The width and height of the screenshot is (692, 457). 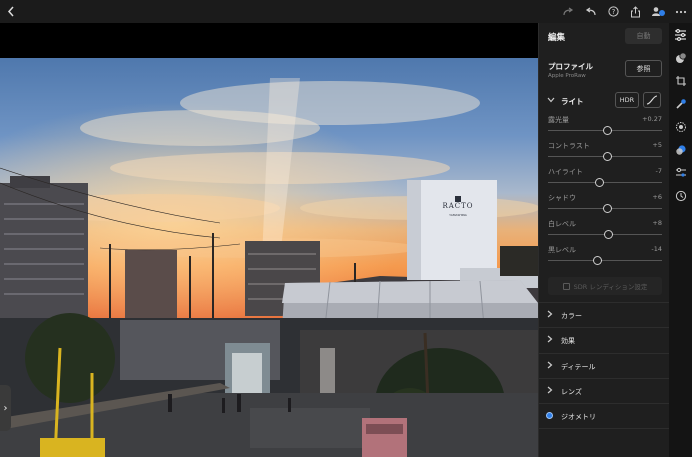 I want to click on geometry-active-icon, so click(x=549, y=415).